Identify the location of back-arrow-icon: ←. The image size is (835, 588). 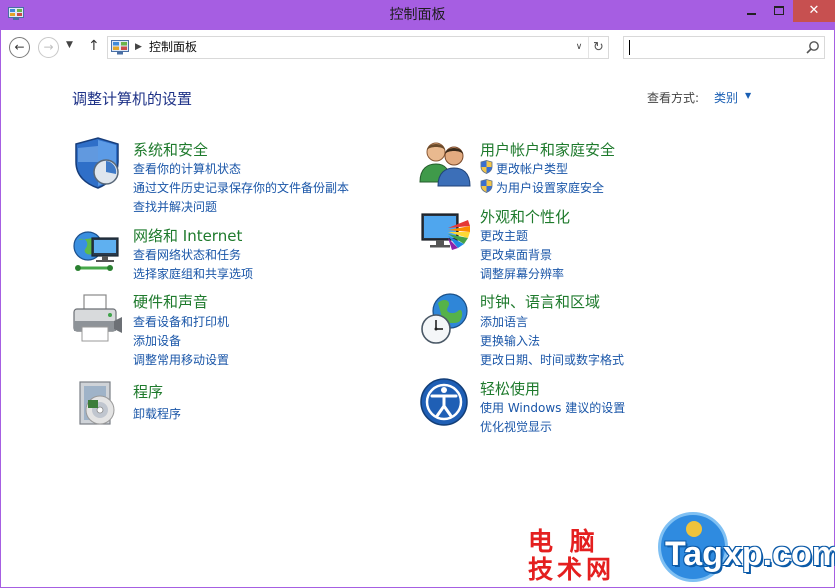
(19, 47).